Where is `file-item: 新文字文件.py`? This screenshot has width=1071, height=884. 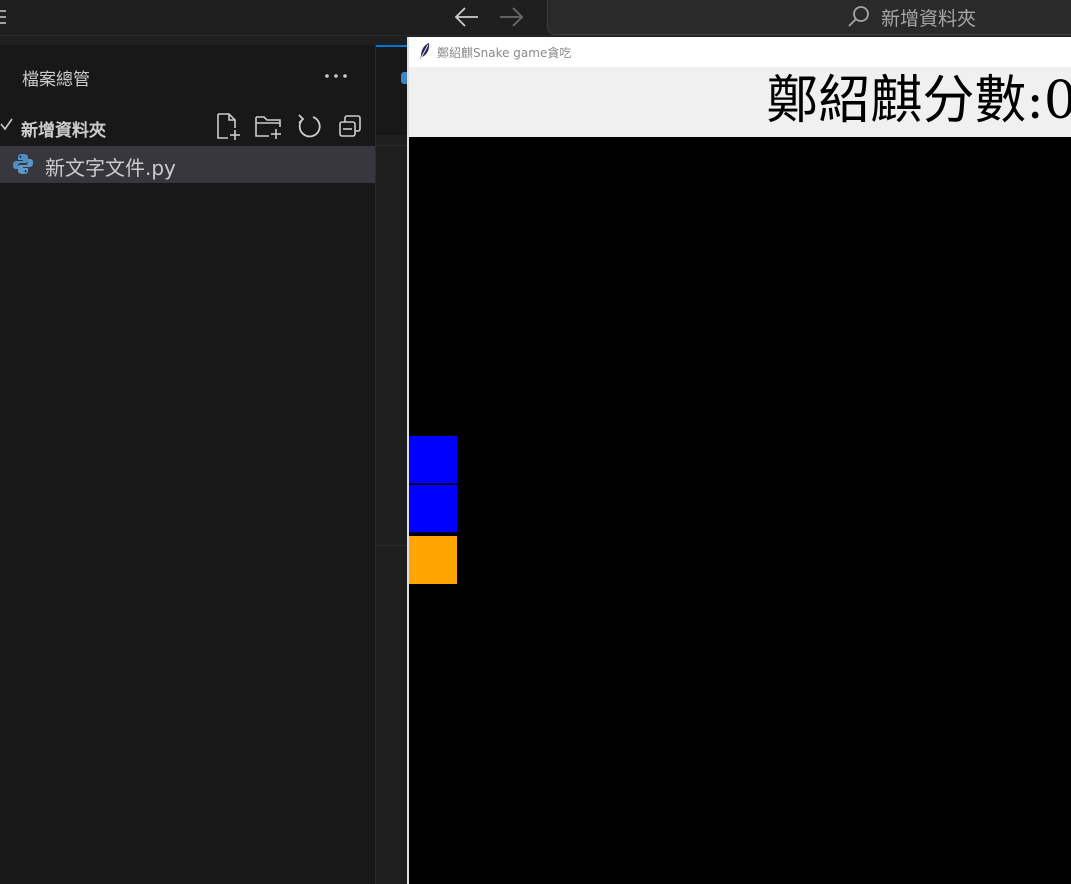 file-item: 新文字文件.py is located at coordinates (187, 164).